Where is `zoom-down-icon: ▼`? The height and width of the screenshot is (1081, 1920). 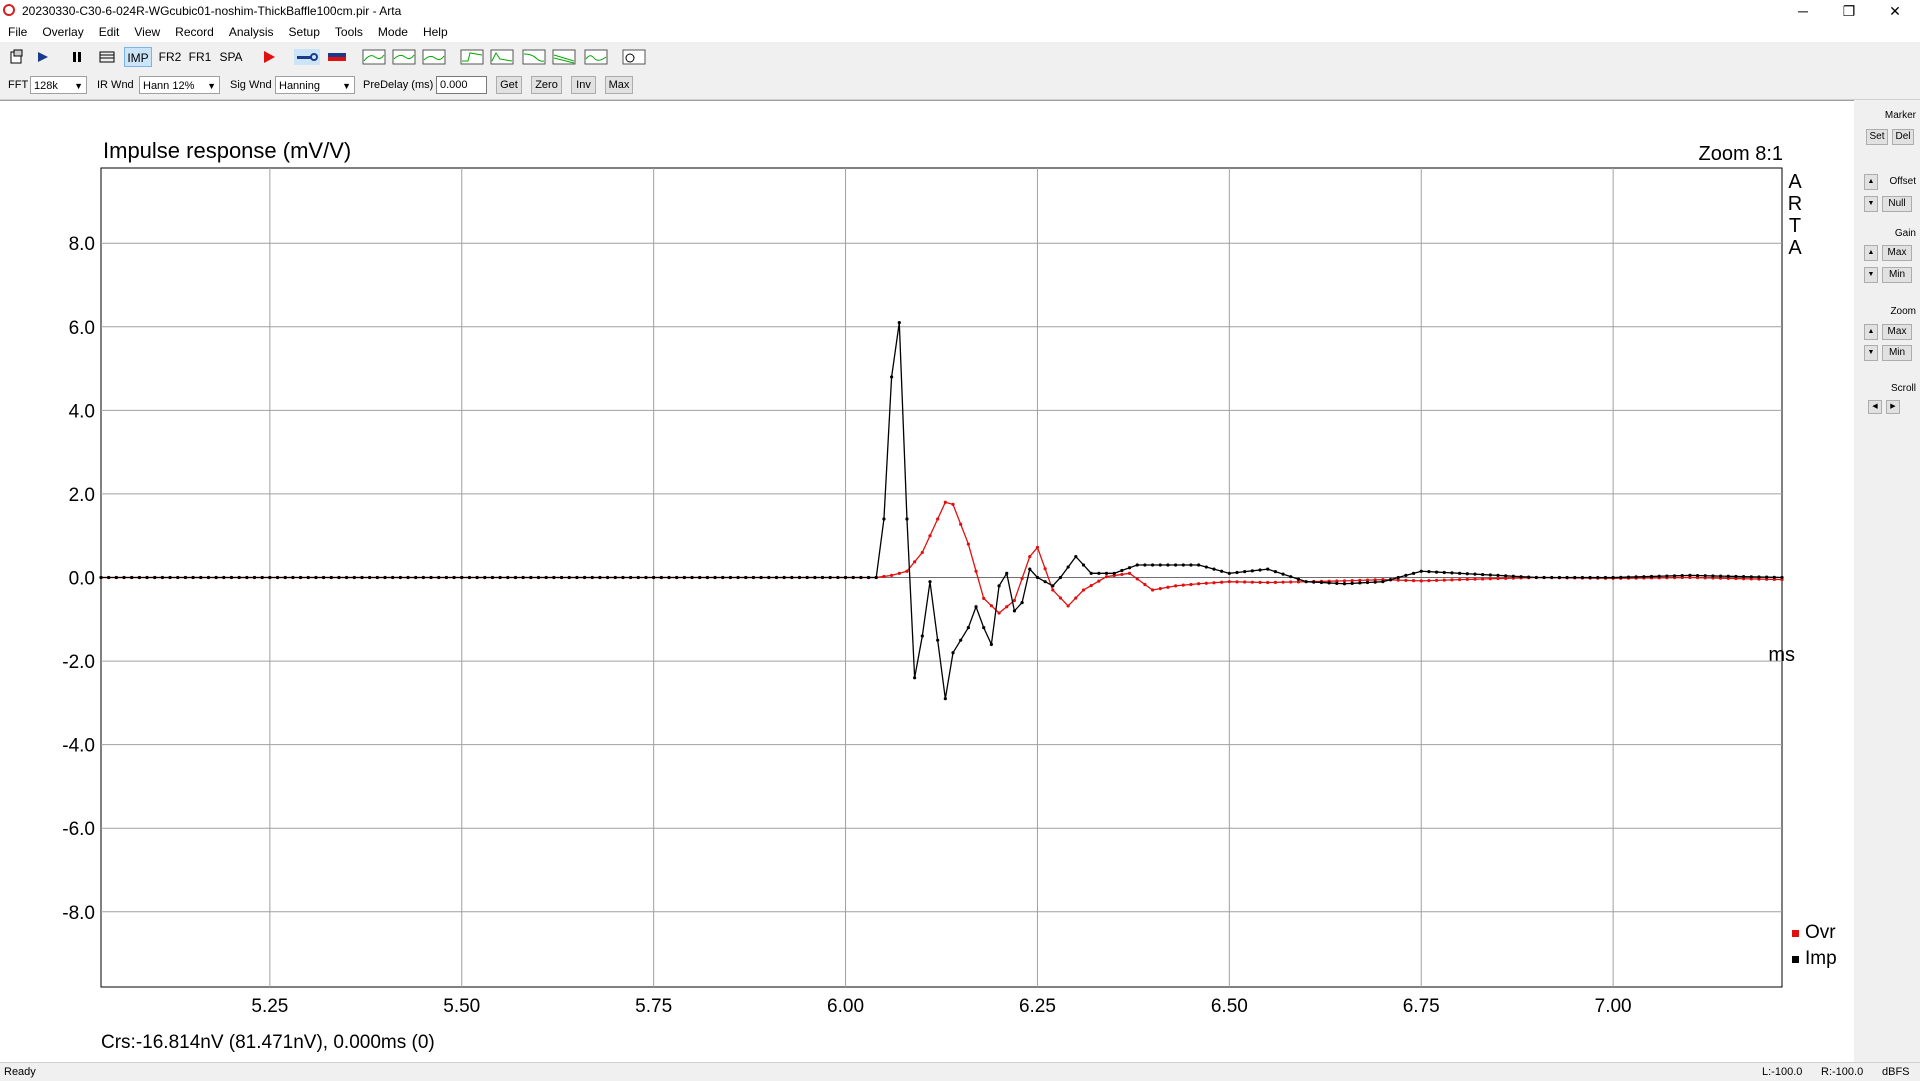
zoom-down-icon: ▼ is located at coordinates (1871, 353).